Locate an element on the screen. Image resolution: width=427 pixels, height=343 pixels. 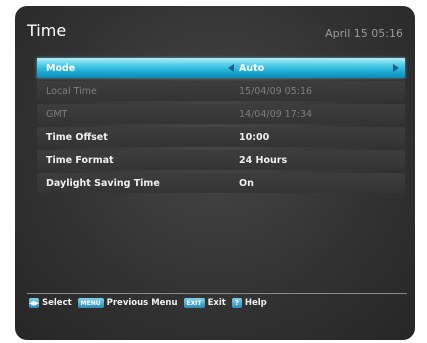
left-right-arrows-icon: ◀▶ is located at coordinates (34, 303).